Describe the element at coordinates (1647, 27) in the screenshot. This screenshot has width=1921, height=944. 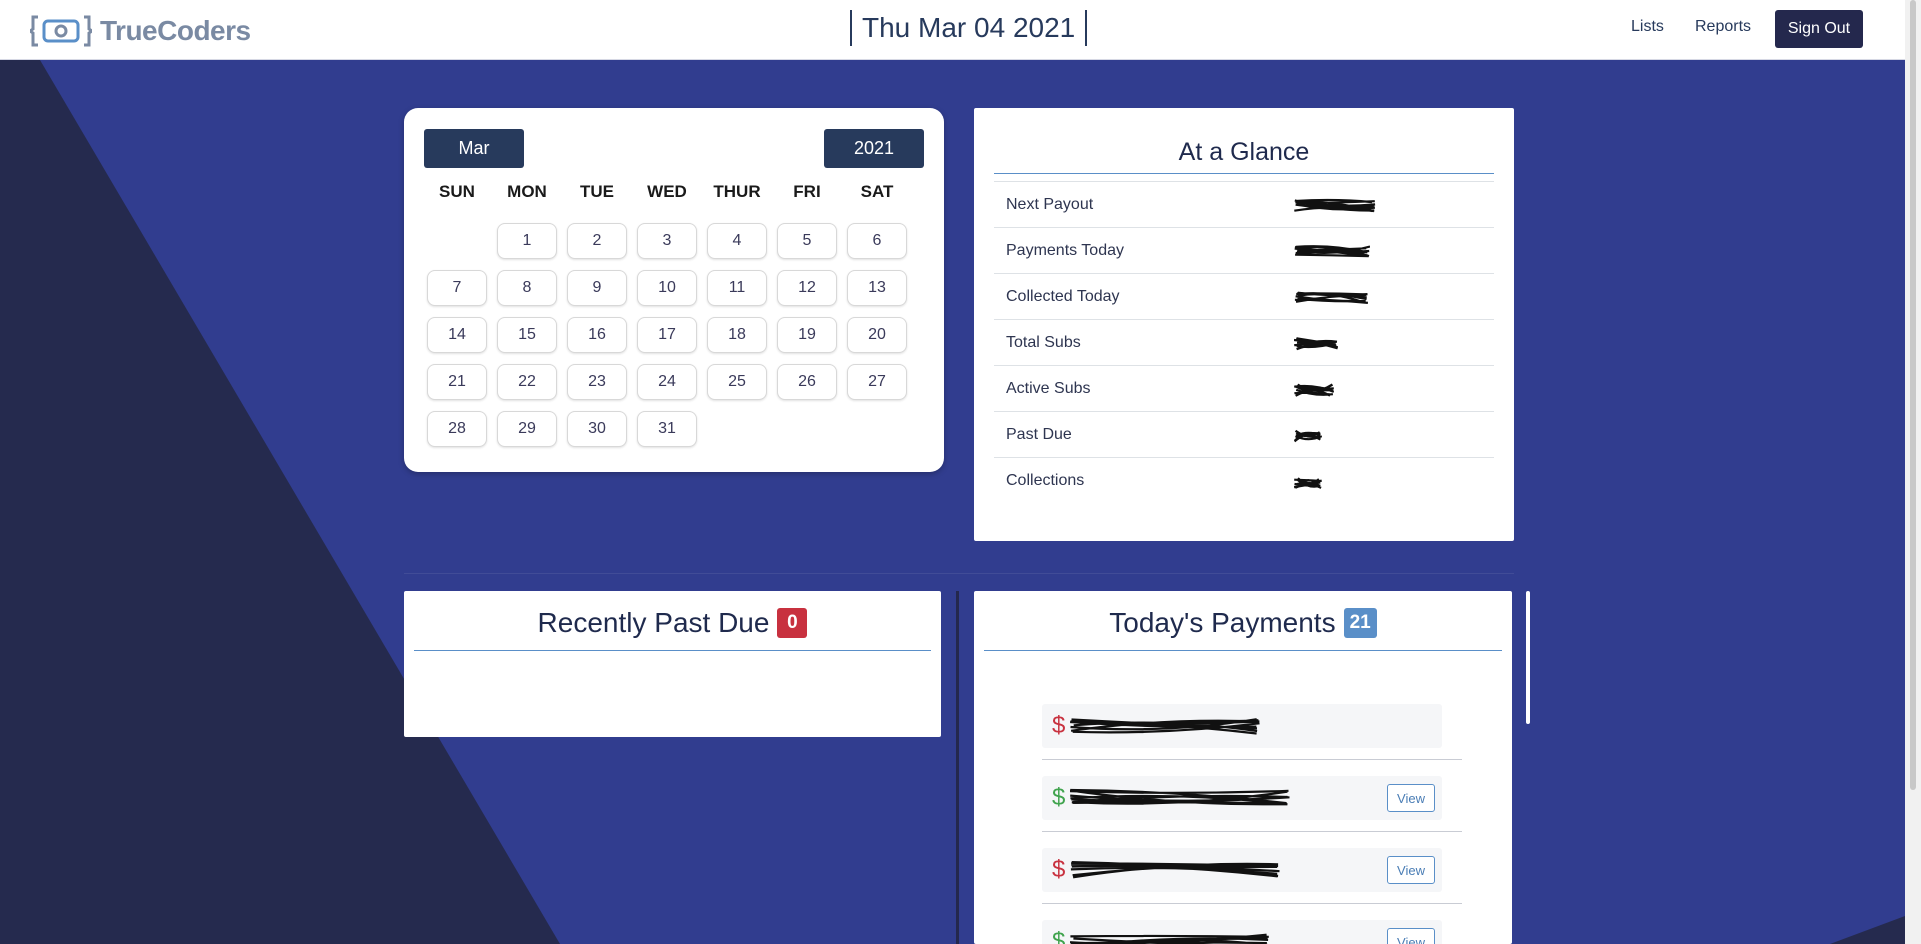
I see `nav-lists-link: Lists` at that location.